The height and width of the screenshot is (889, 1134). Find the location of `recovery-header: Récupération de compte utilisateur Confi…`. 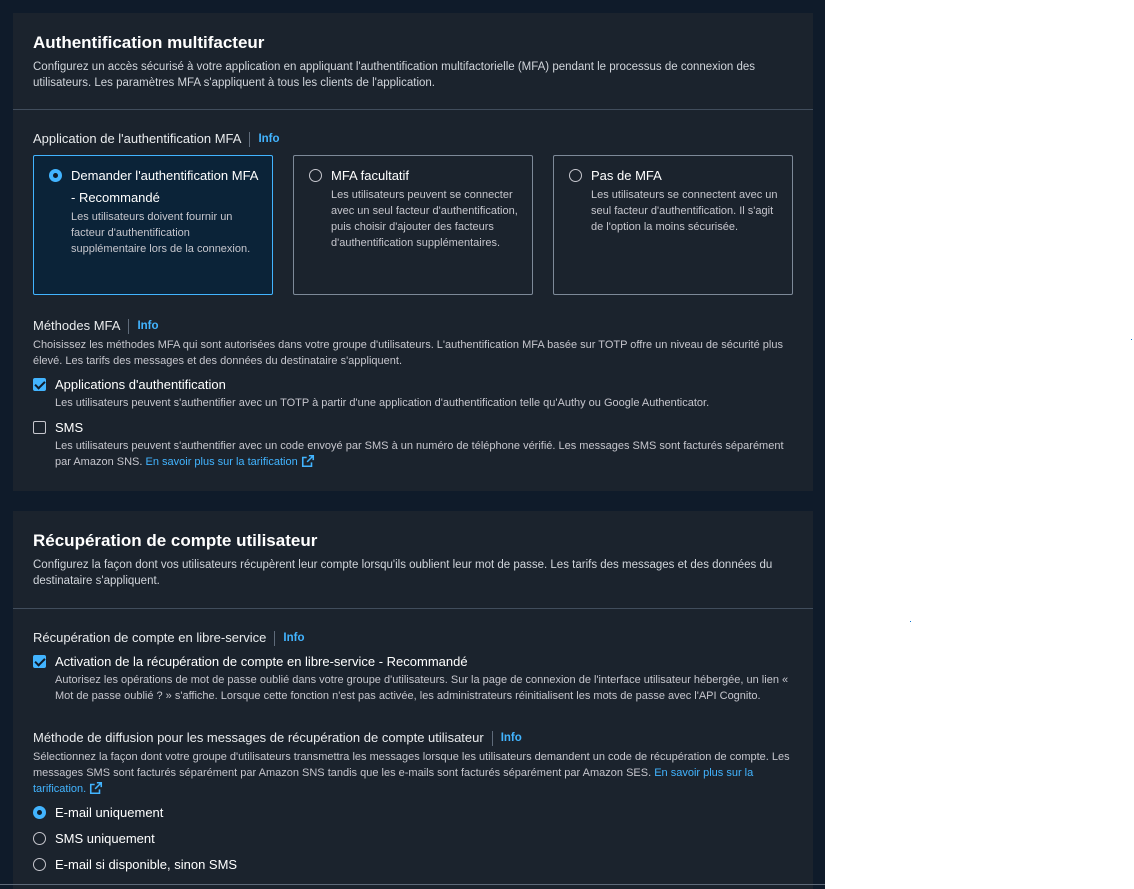

recovery-header: Récupération de compte utilisateur Confi… is located at coordinates (413, 560).